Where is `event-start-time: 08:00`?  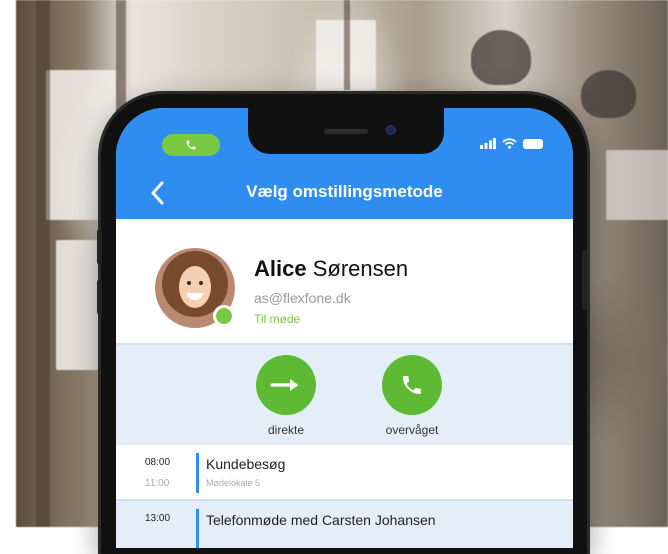 event-start-time: 08:00 is located at coordinates (158, 462).